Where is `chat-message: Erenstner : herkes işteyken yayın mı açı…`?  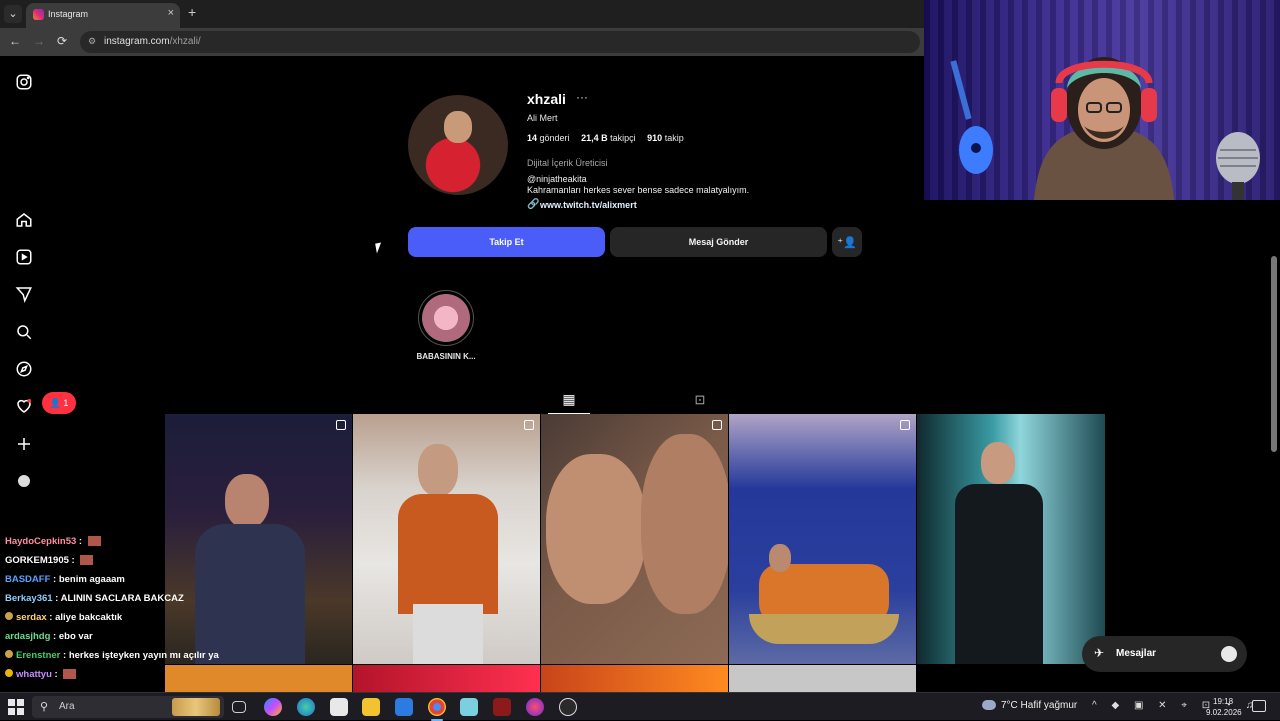
chat-message: Erenstner : herkes işteyken yayın mı açı… is located at coordinates (112, 655).